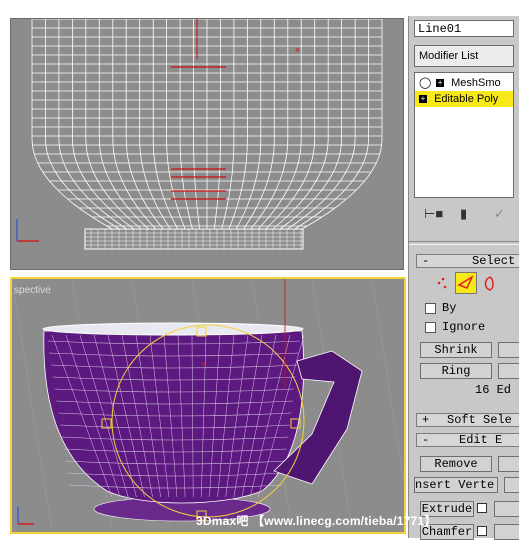 The width and height of the screenshot is (519, 540). Describe the element at coordinates (493, 390) in the screenshot. I see `selection-status: 16 Ed` at that location.